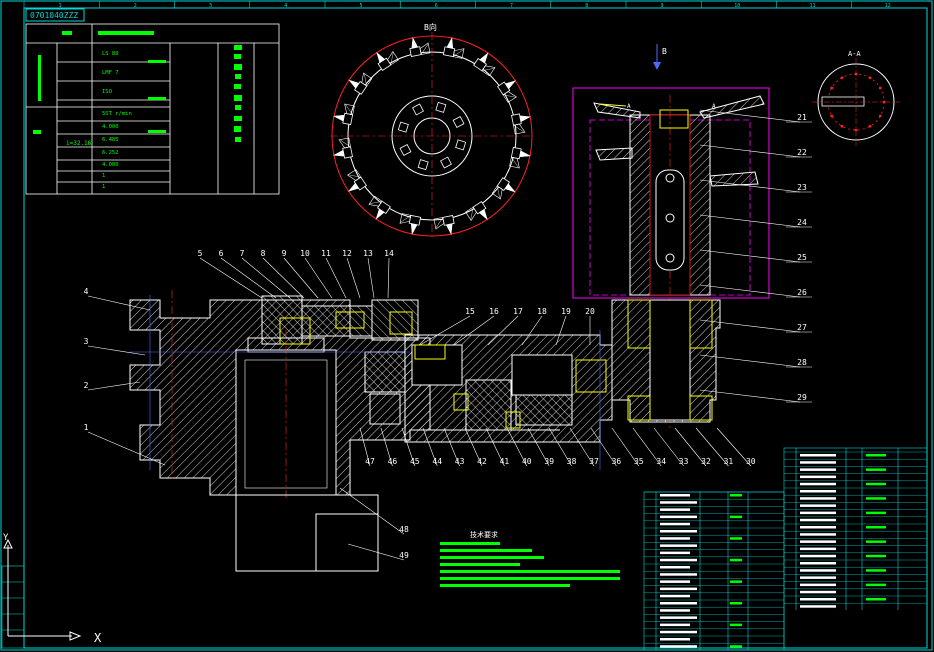 This screenshot has height=652, width=934. Describe the element at coordinates (59, 6) in the screenshot. I see `zone-number: 1` at that location.